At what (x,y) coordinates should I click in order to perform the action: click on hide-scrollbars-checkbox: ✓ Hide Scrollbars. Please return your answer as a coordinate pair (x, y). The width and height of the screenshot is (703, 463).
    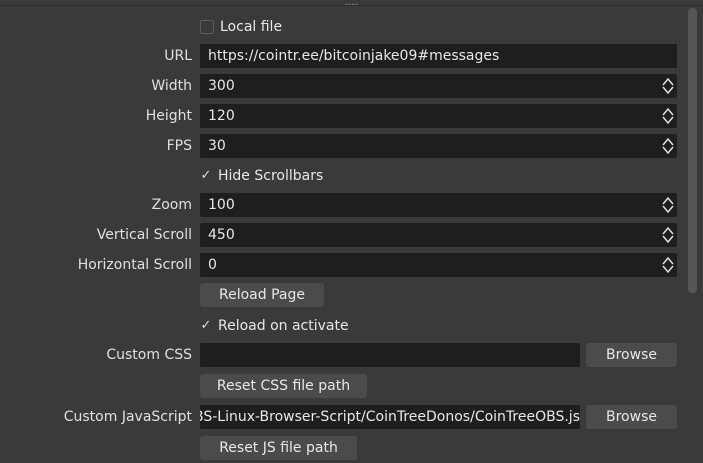
    Looking at the image, I should click on (262, 176).